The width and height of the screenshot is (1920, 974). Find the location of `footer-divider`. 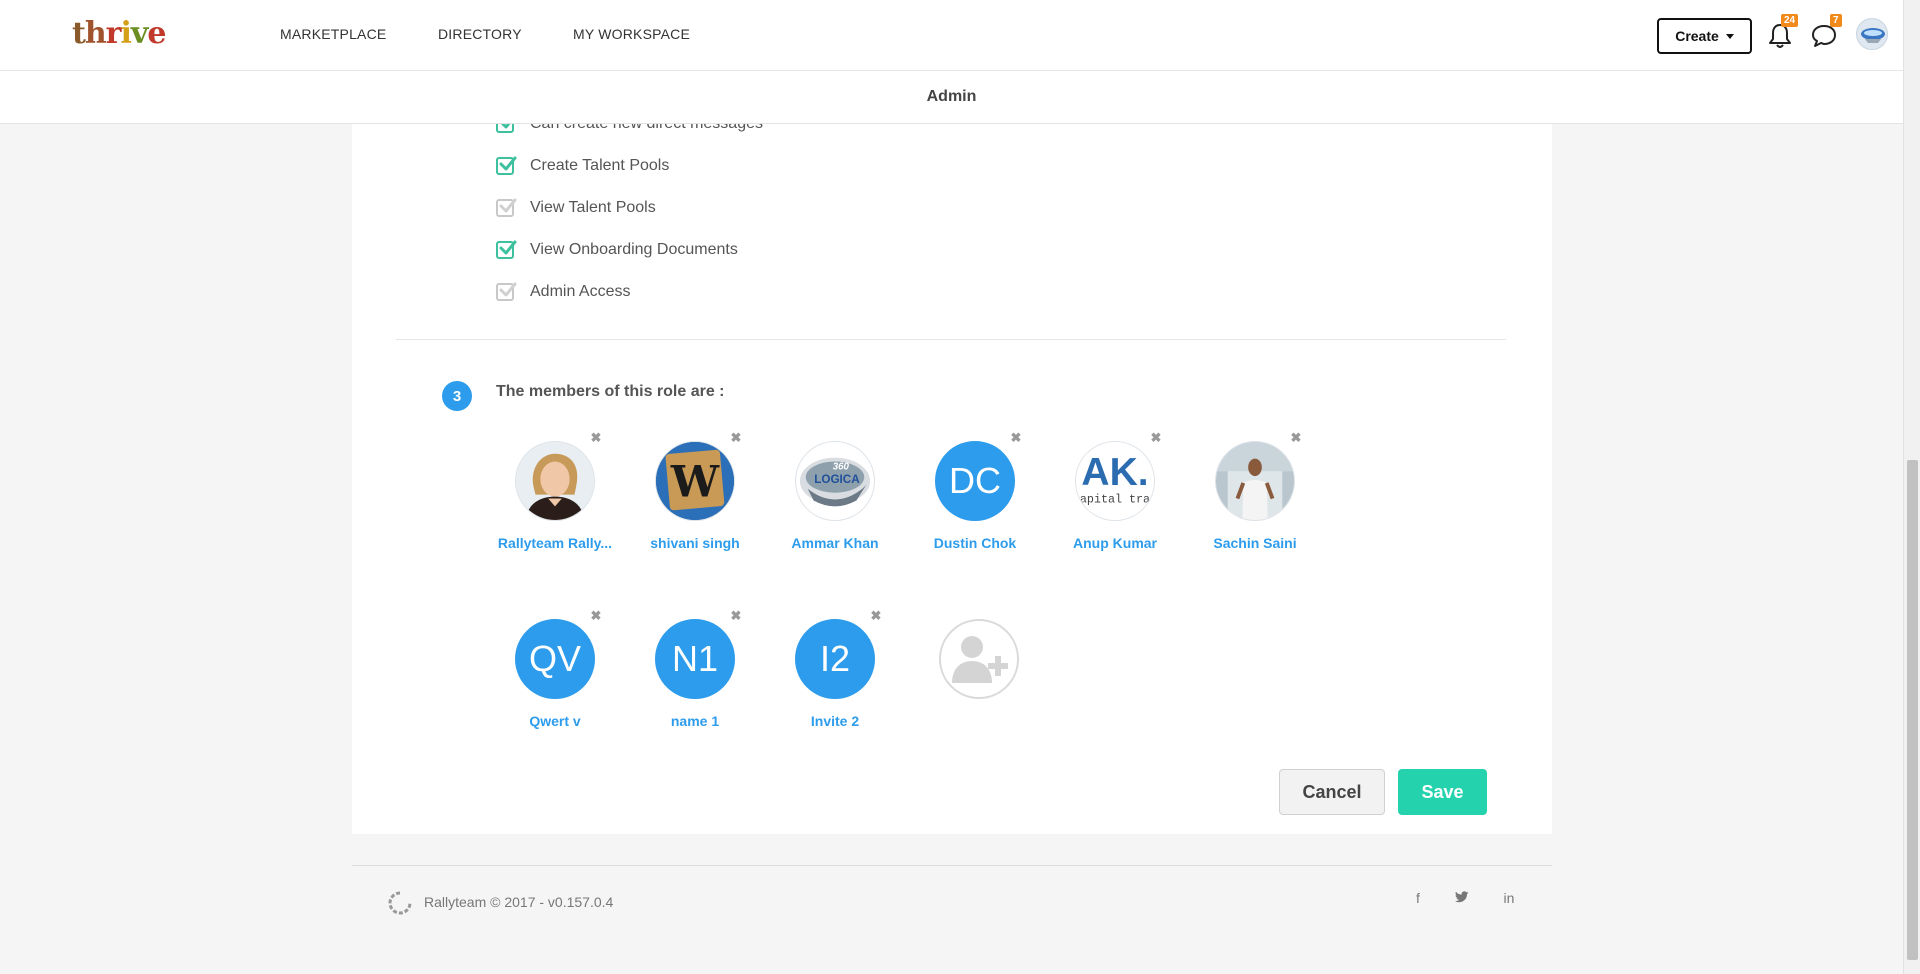

footer-divider is located at coordinates (952, 865).